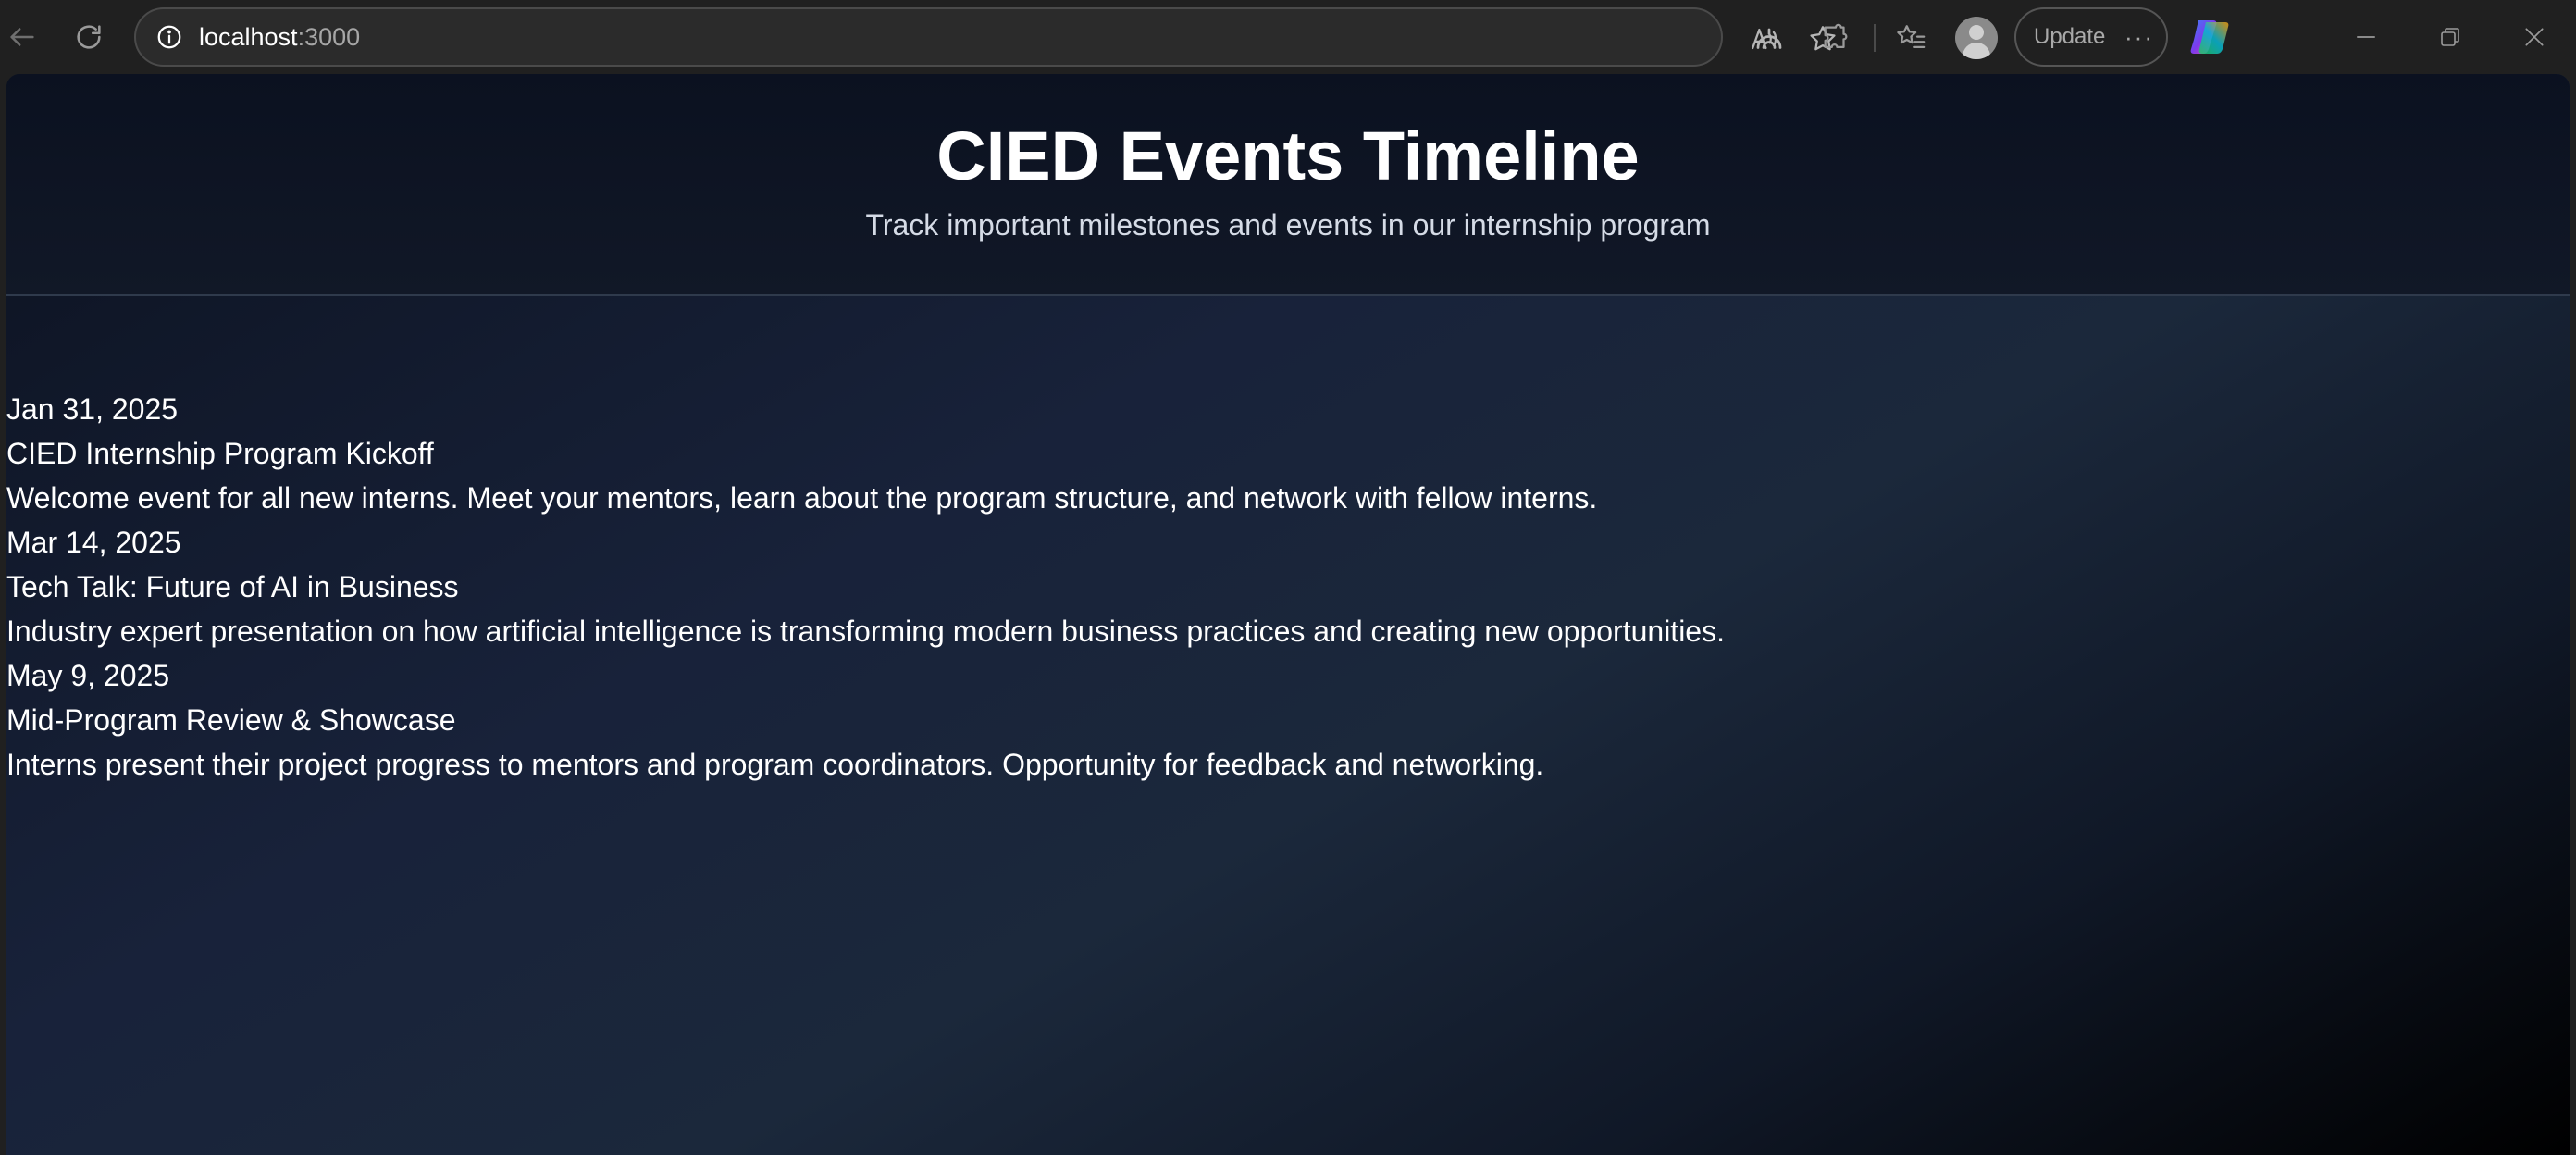 This screenshot has width=2576, height=1155. Describe the element at coordinates (2534, 37) in the screenshot. I see `close-icon` at that location.